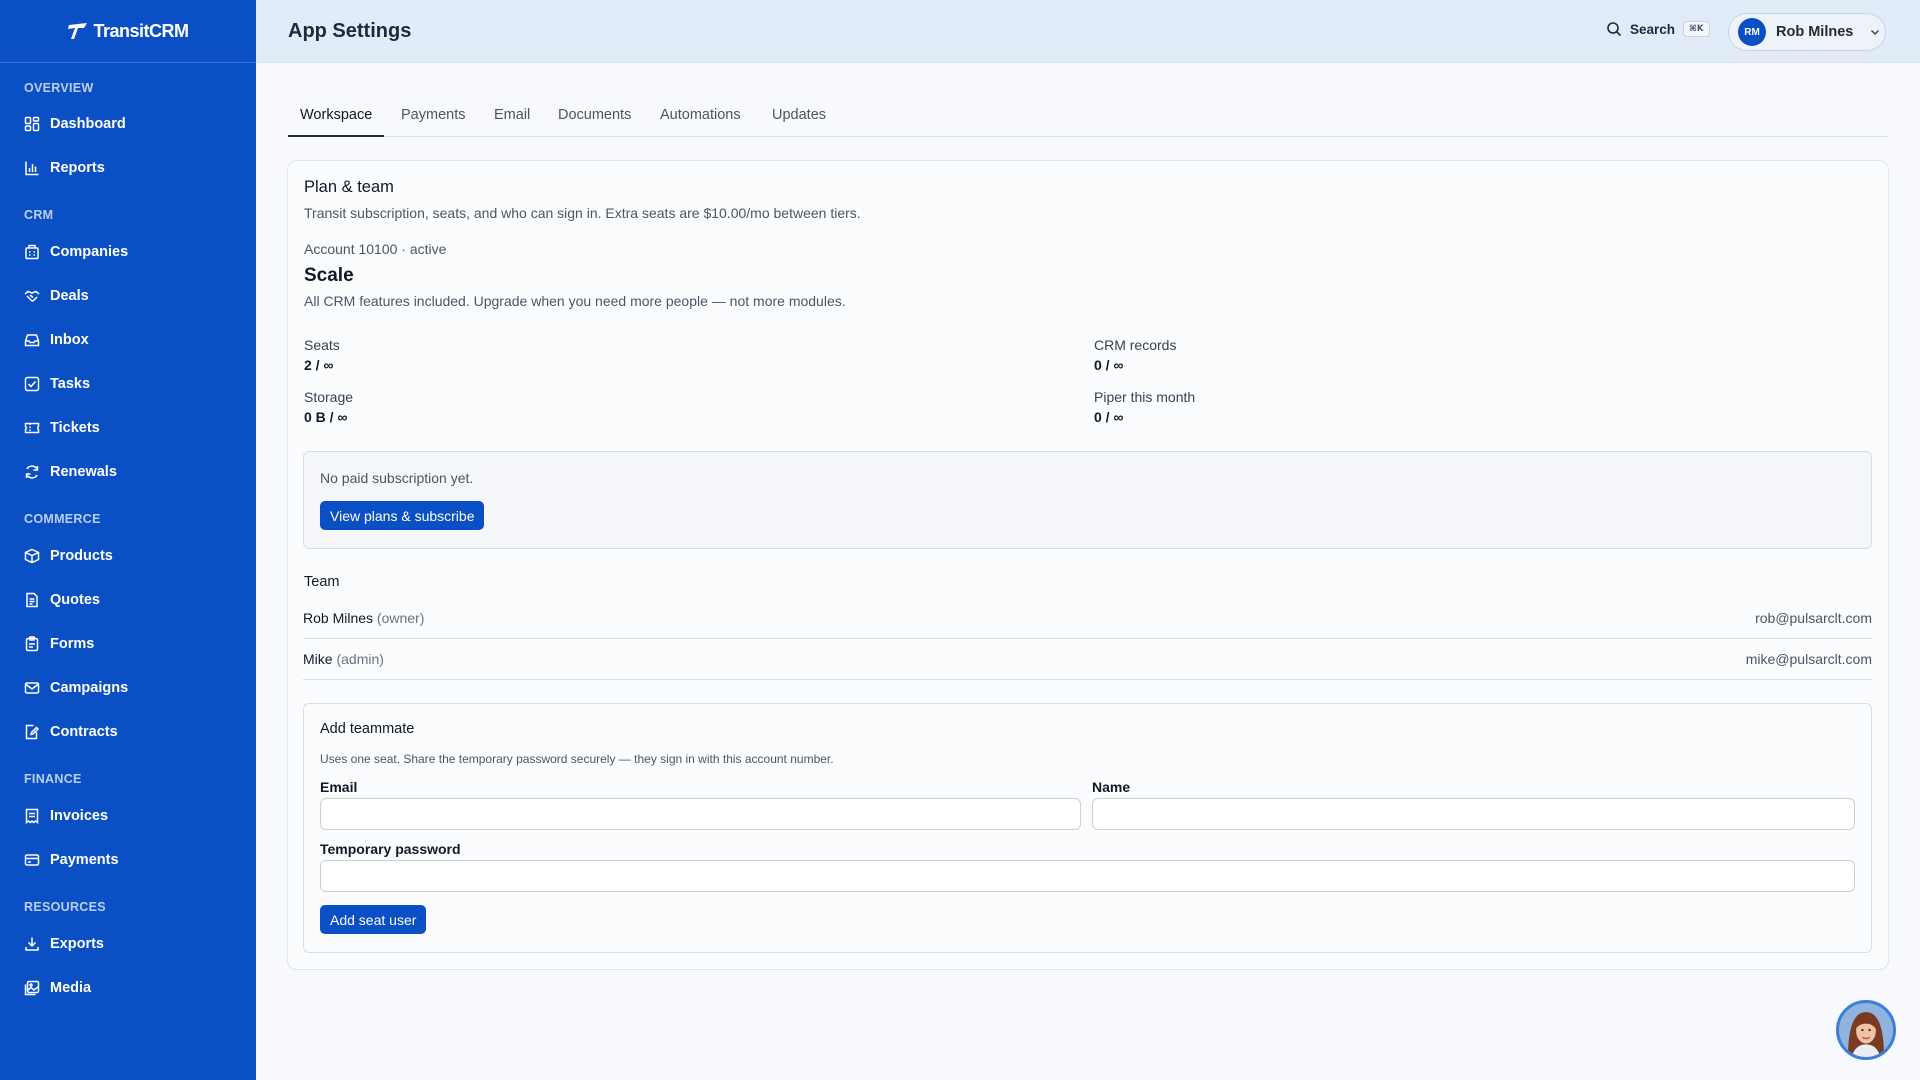 The width and height of the screenshot is (1920, 1080). I want to click on nav-section-overview: OVERVIEW, so click(59, 88).